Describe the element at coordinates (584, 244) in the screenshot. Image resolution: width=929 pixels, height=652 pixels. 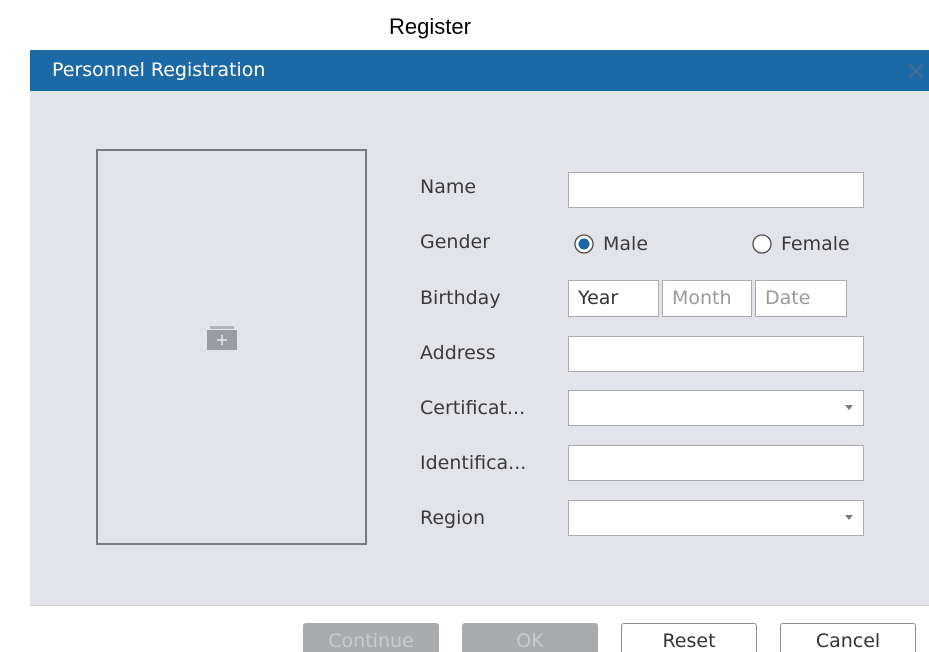
I see `radio-selected-icon` at that location.